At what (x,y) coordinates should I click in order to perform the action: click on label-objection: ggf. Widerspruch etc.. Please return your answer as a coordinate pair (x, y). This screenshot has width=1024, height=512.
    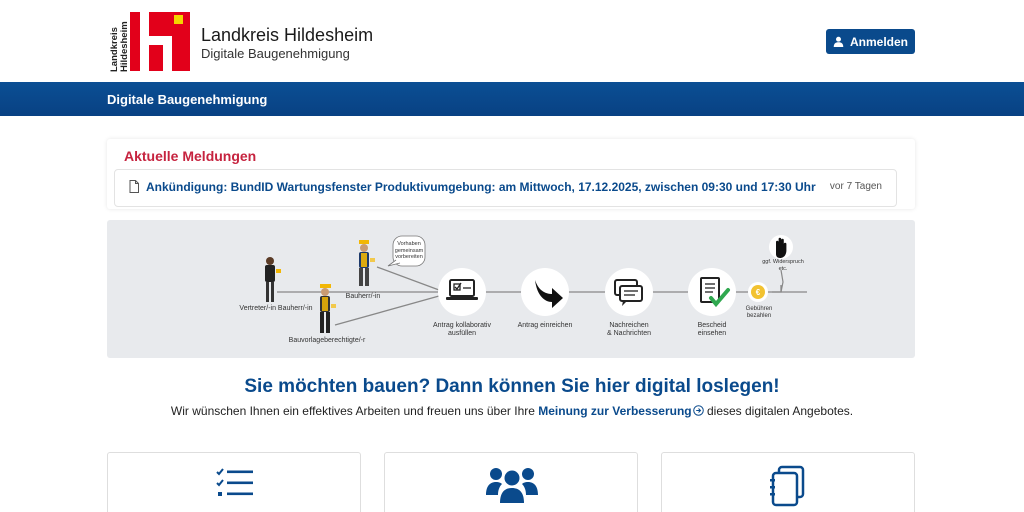
    Looking at the image, I should click on (783, 265).